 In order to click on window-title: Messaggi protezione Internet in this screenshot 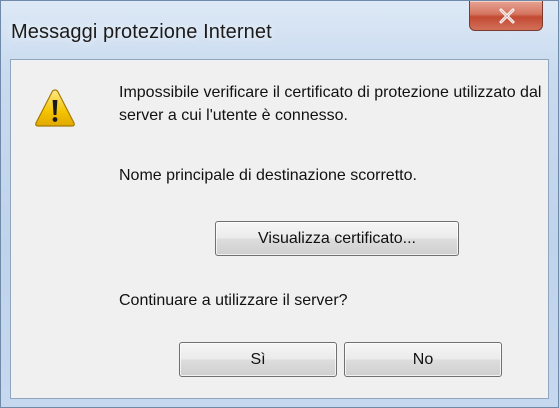, I will do `click(141, 32)`.